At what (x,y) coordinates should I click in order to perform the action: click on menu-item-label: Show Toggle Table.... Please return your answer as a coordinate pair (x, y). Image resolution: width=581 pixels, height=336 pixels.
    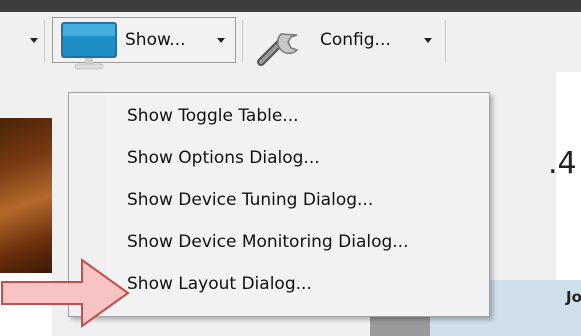
    Looking at the image, I should click on (213, 116).